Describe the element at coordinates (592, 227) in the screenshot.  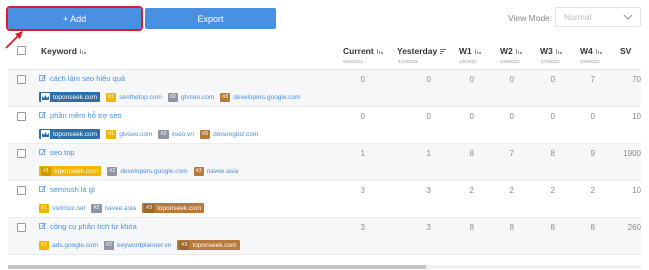
I see `cell-w4: 8` at that location.